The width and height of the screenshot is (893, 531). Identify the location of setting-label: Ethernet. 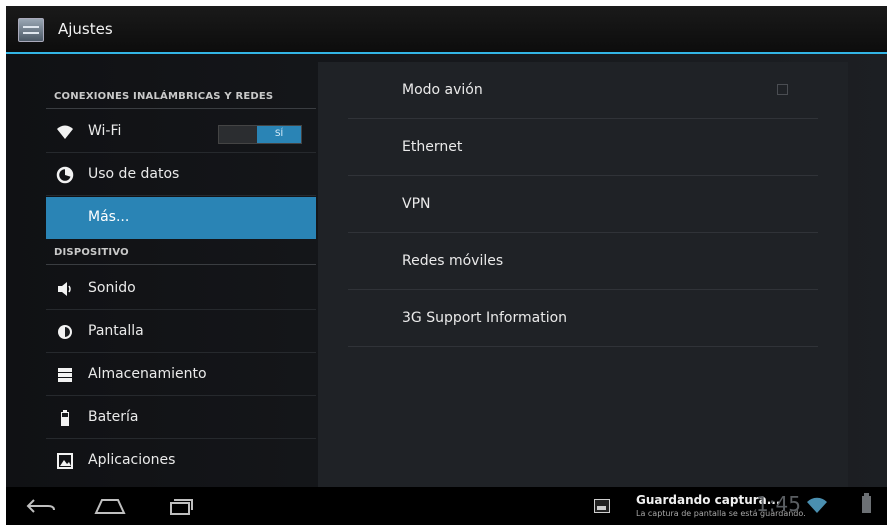
(432, 147).